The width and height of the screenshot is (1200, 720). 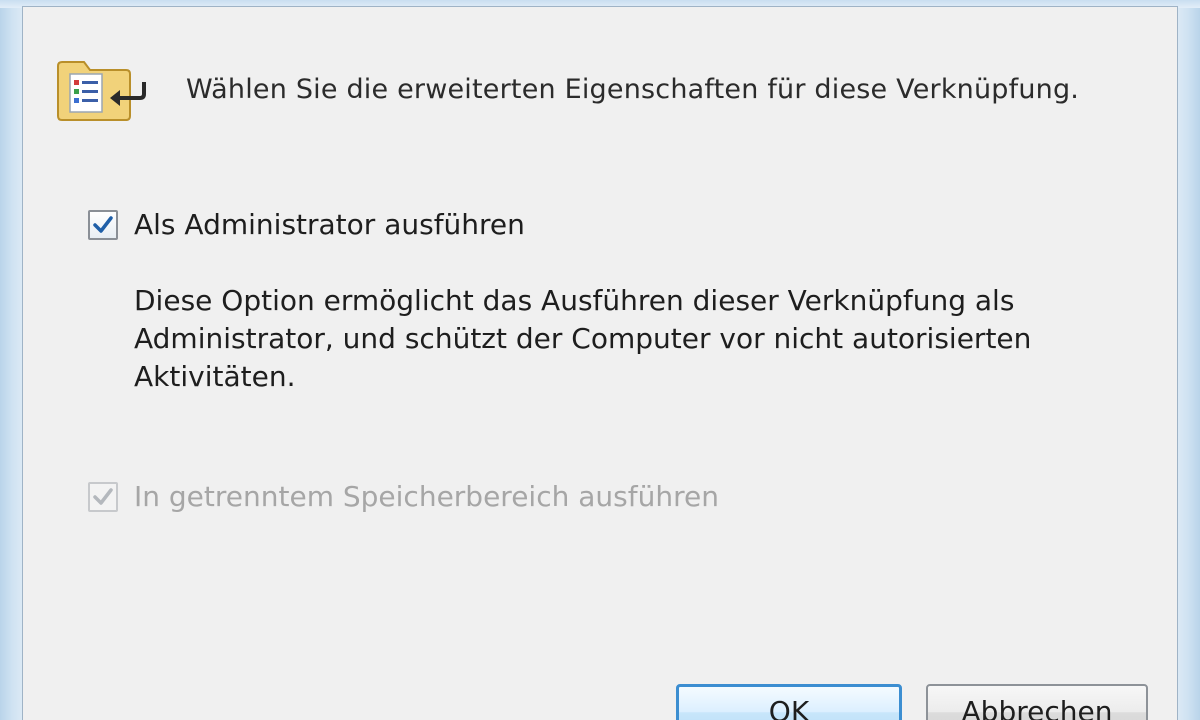 I want to click on run-as-admin-checkbox, so click(x=103, y=225).